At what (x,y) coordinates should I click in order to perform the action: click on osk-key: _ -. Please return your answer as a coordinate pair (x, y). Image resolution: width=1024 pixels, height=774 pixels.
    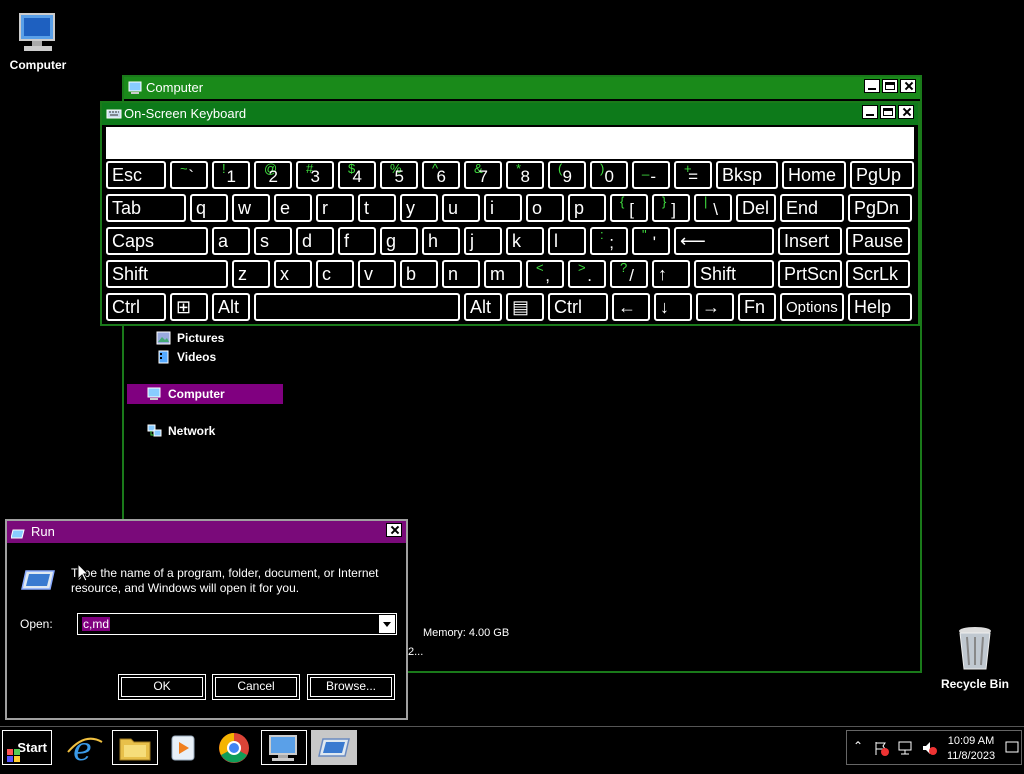
    Looking at the image, I should click on (651, 175).